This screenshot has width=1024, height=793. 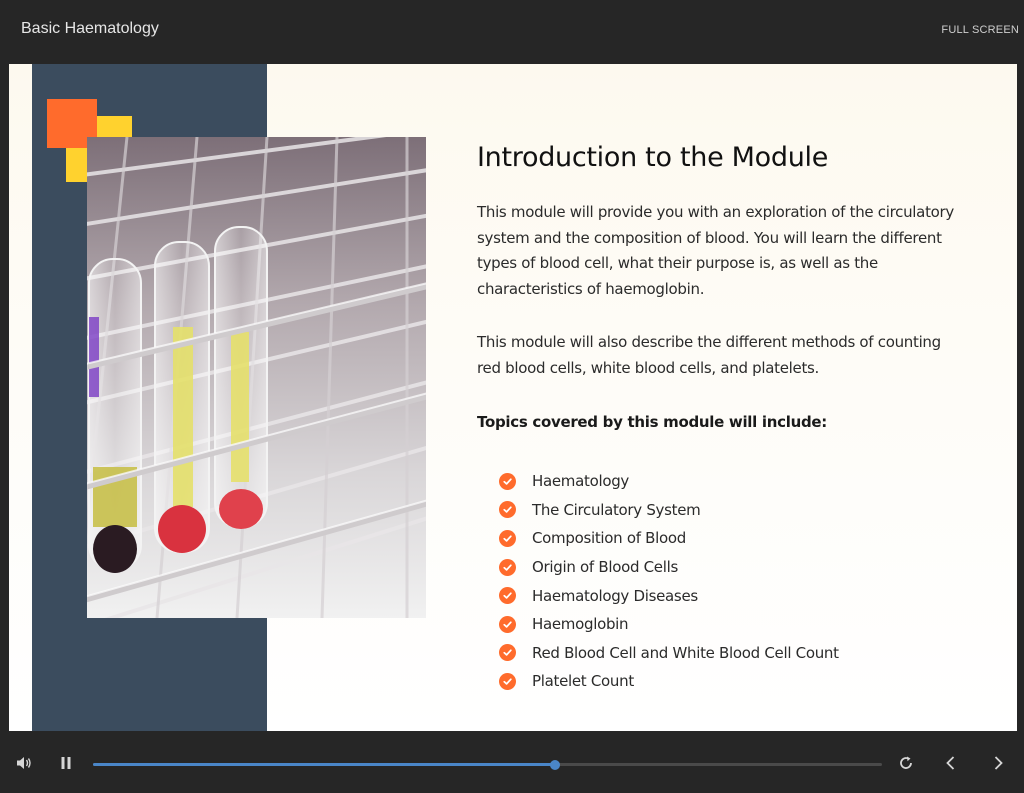 I want to click on topic-item: Composition of Blood, so click(x=669, y=538).